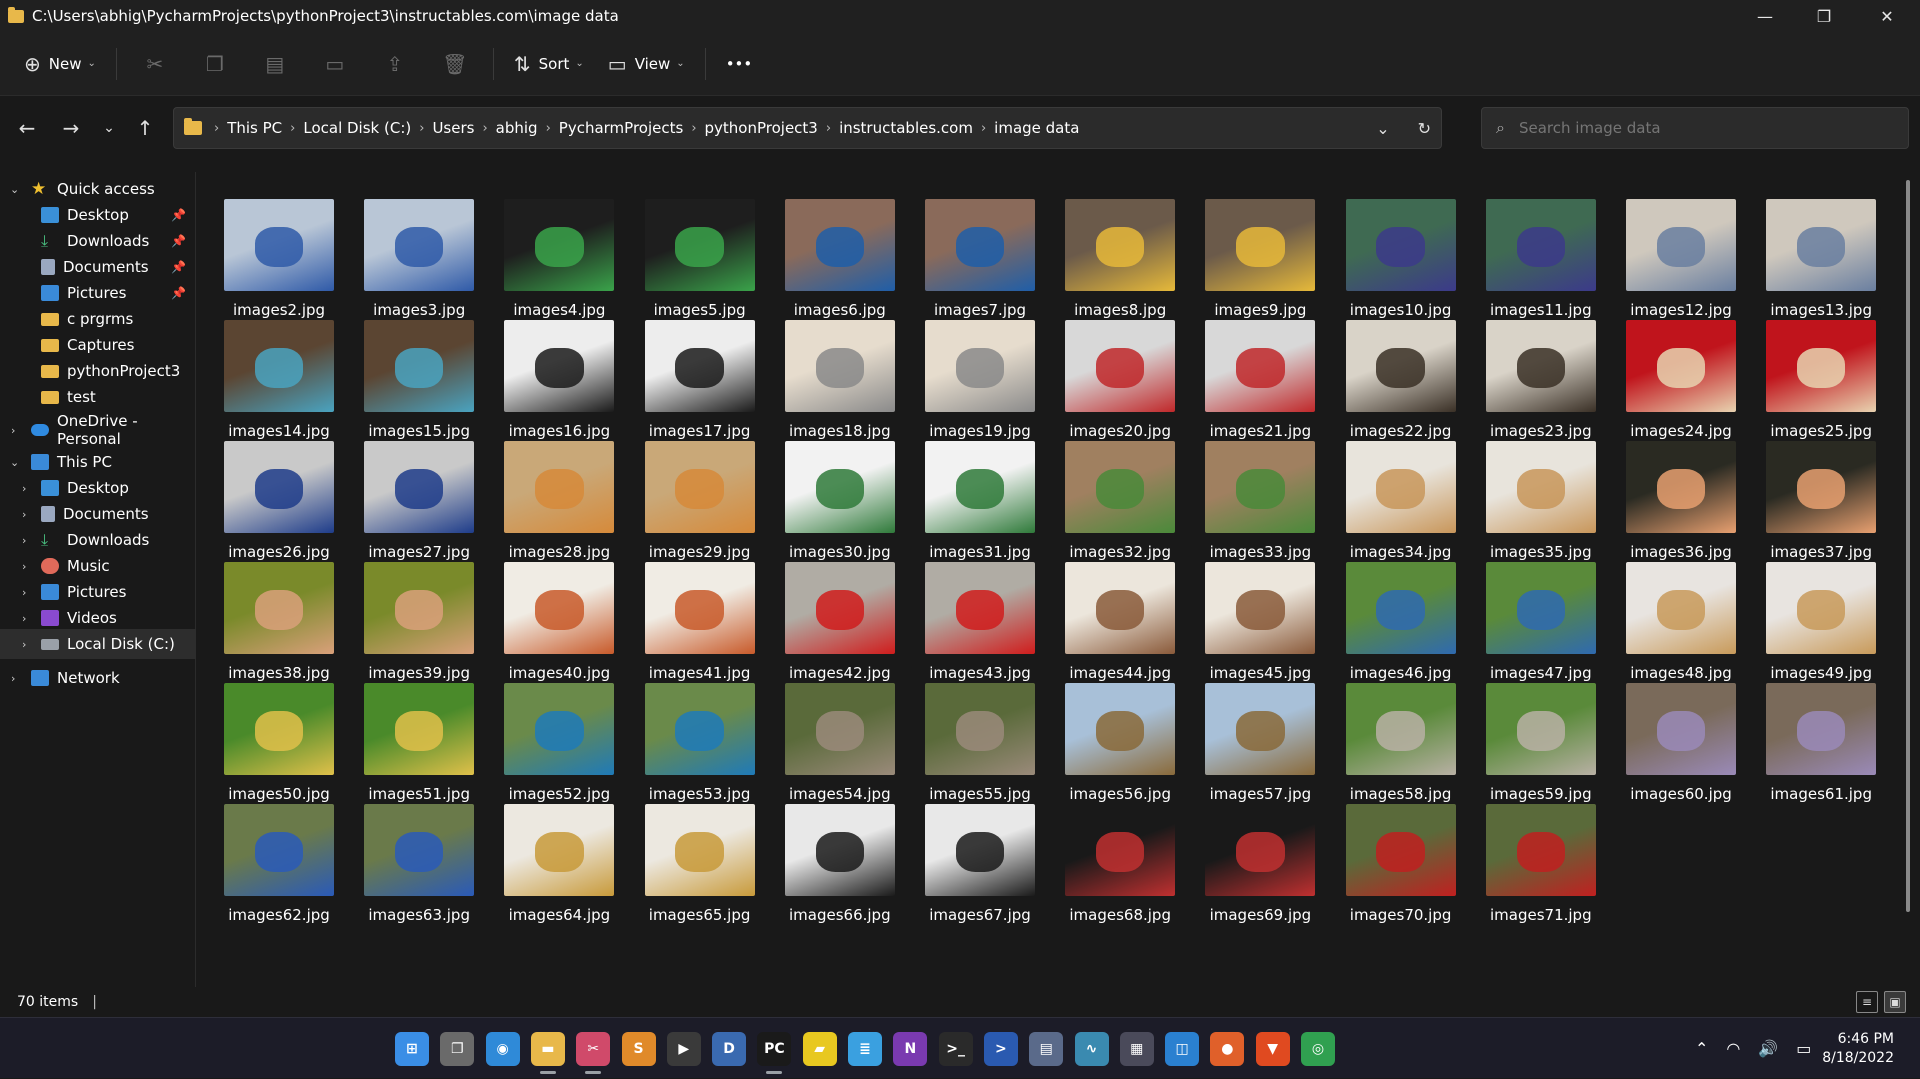 This screenshot has width=1920, height=1079. I want to click on address-history-button: ⌄, so click(1382, 128).